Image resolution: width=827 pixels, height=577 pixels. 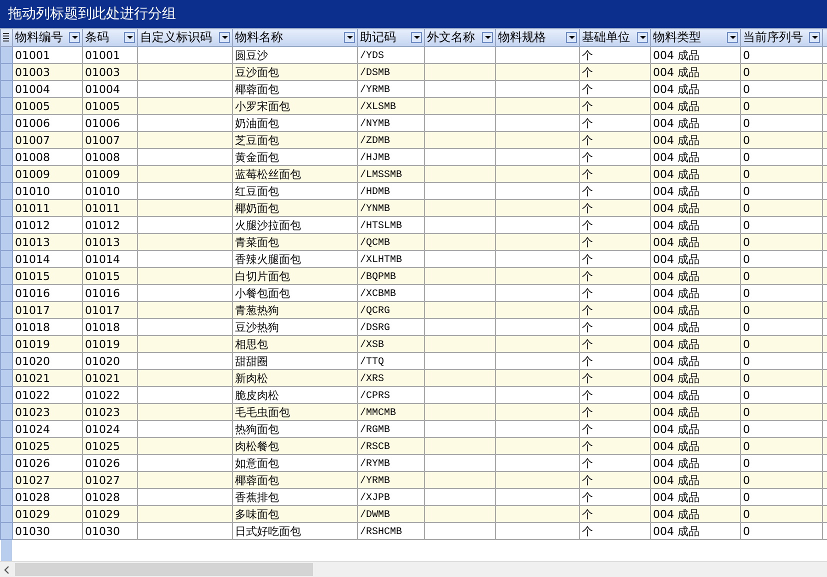 I want to click on table-cell: 圆豆沙, so click(x=251, y=55).